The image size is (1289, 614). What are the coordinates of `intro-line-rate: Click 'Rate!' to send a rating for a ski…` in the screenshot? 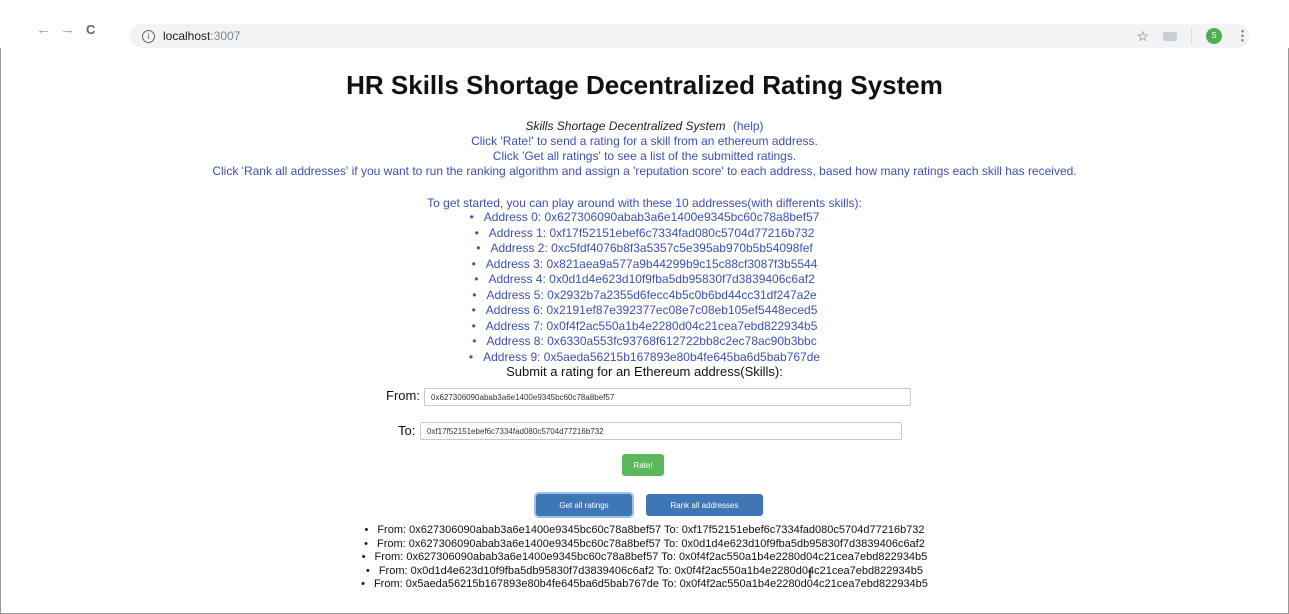 It's located at (644, 141).